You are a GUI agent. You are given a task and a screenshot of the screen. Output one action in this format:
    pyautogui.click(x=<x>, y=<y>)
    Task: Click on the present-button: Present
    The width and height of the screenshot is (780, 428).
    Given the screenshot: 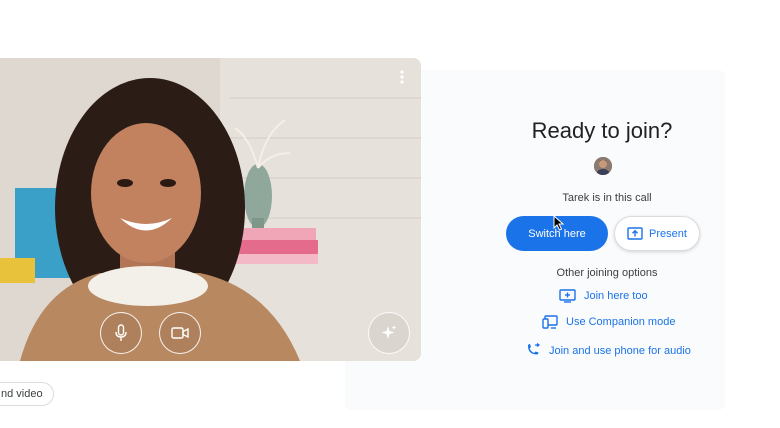 What is the action you would take?
    pyautogui.click(x=657, y=233)
    